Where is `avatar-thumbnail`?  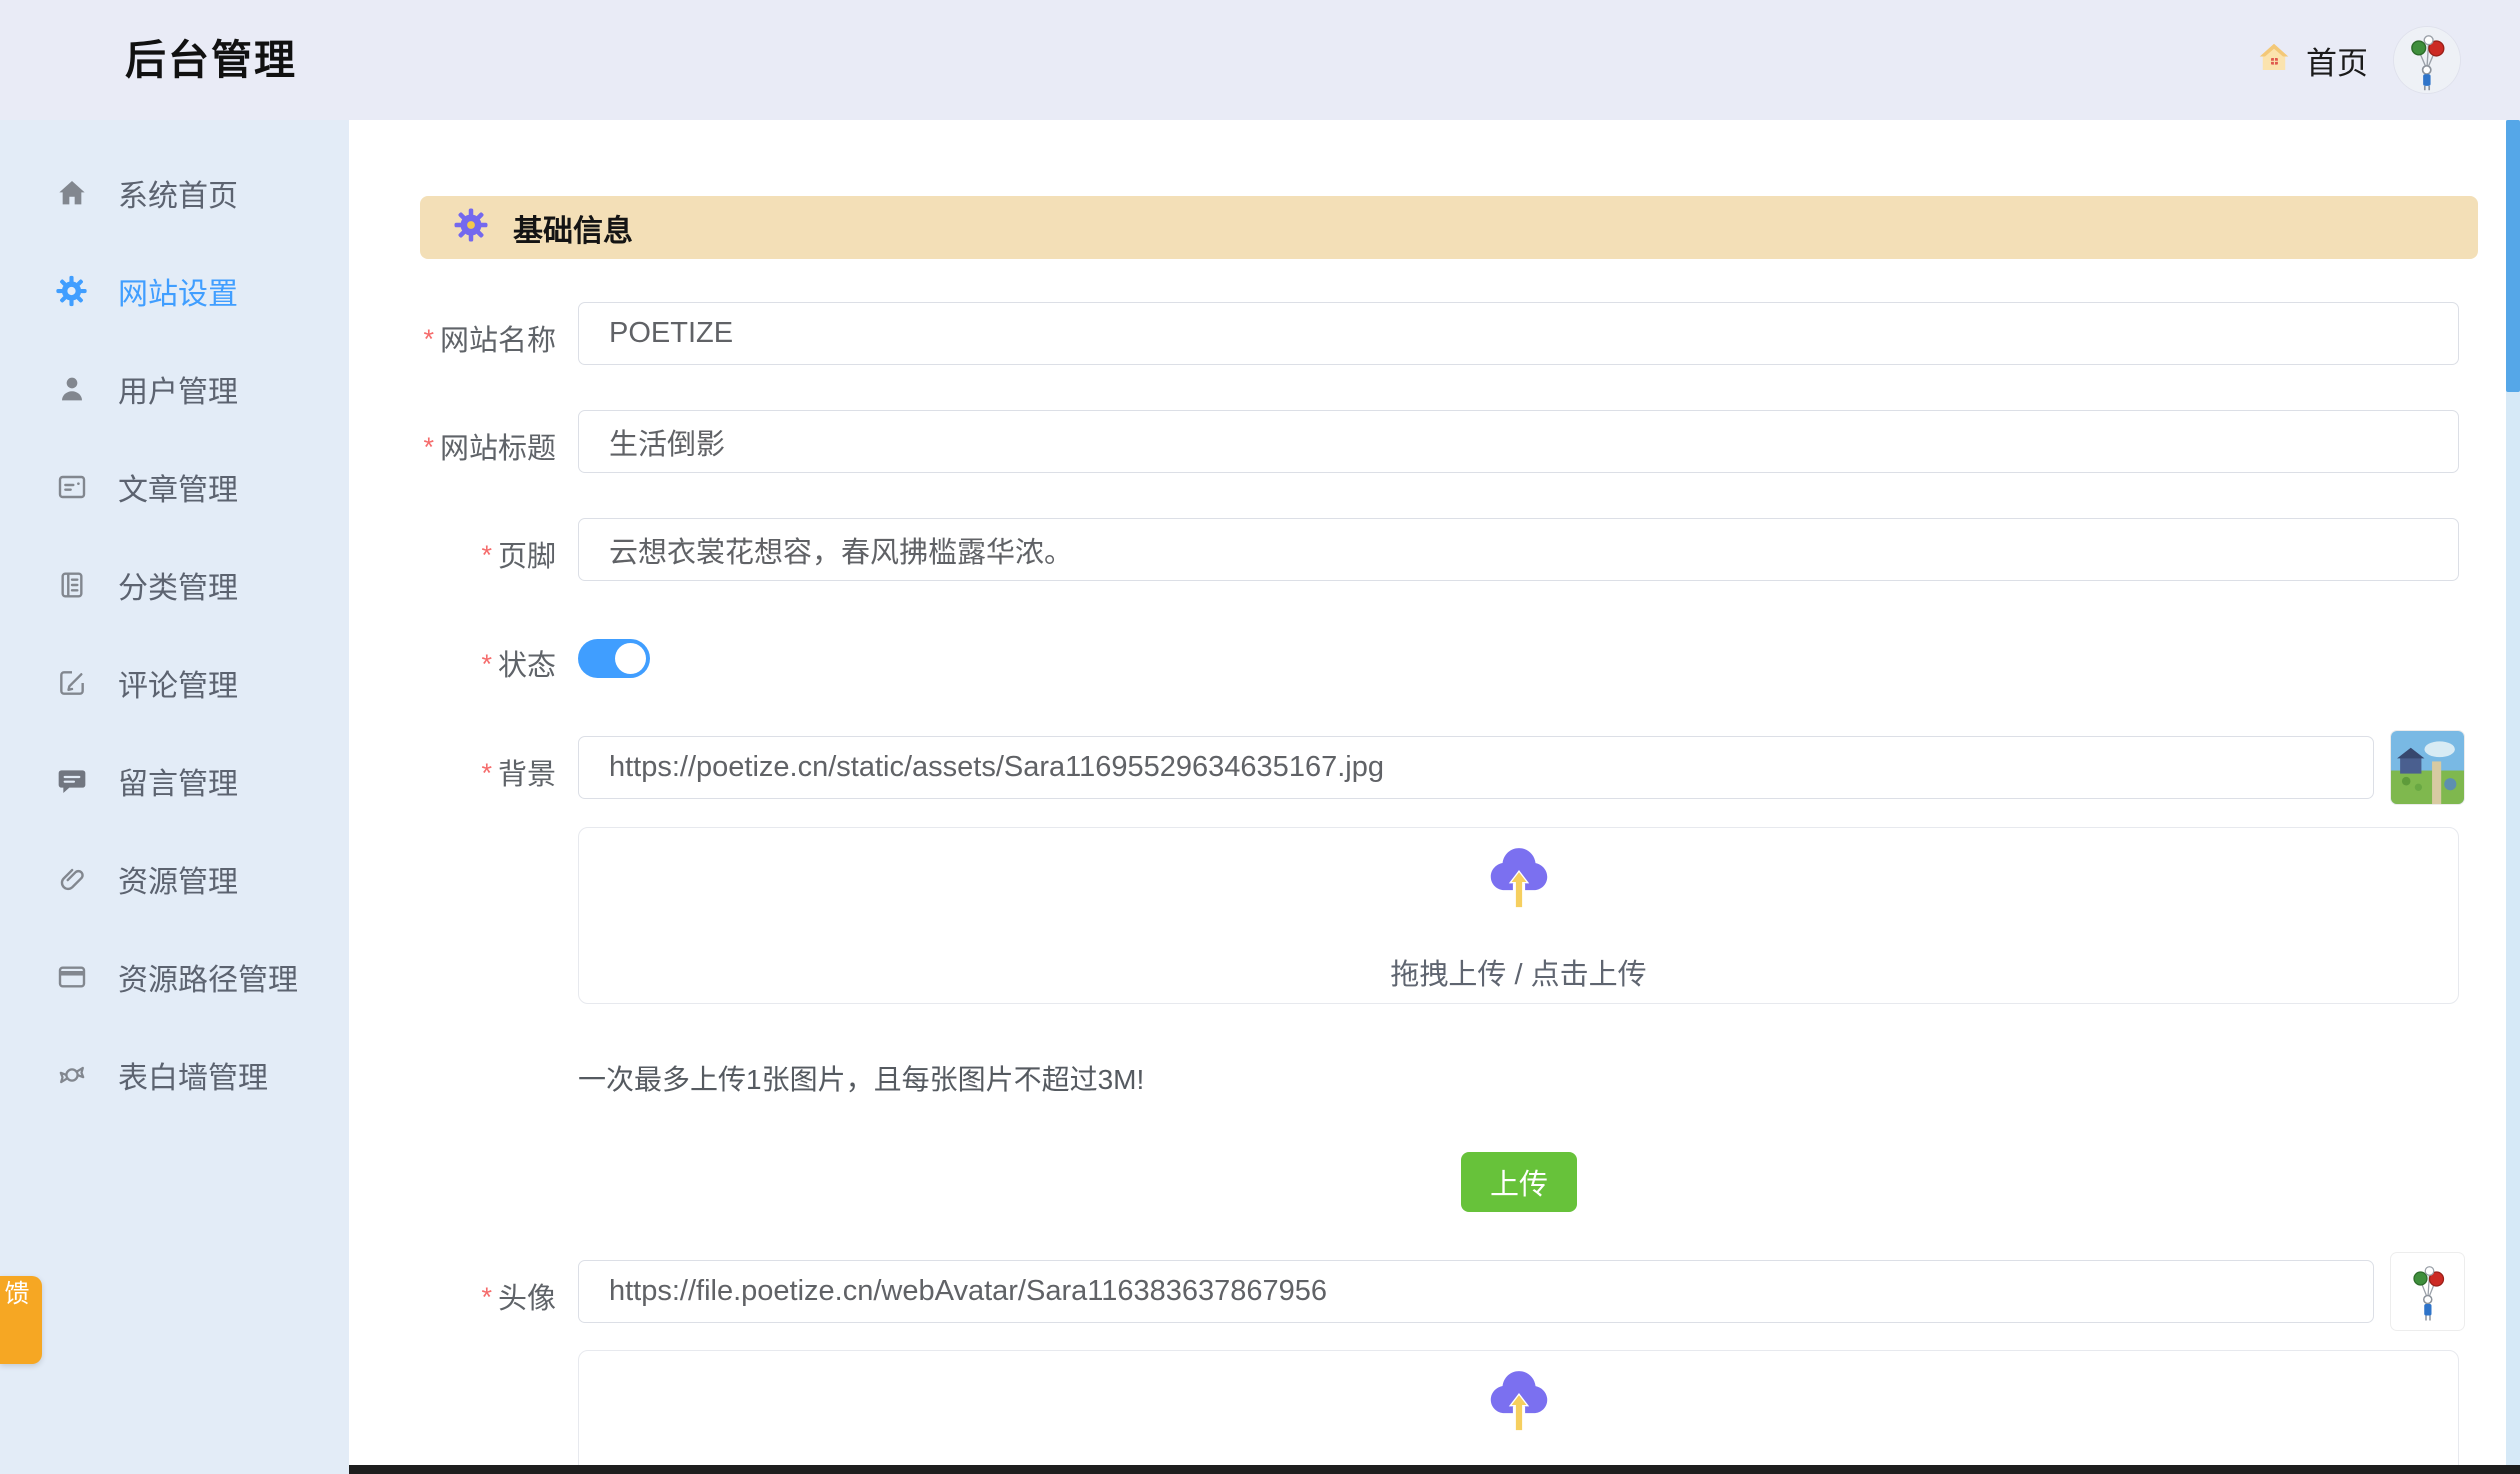
avatar-thumbnail is located at coordinates (2427, 1291).